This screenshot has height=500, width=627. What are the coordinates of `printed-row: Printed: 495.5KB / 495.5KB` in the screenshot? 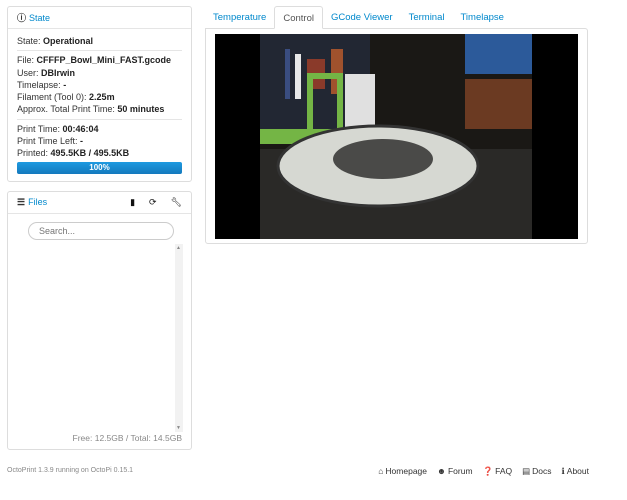 It's located at (73, 153).